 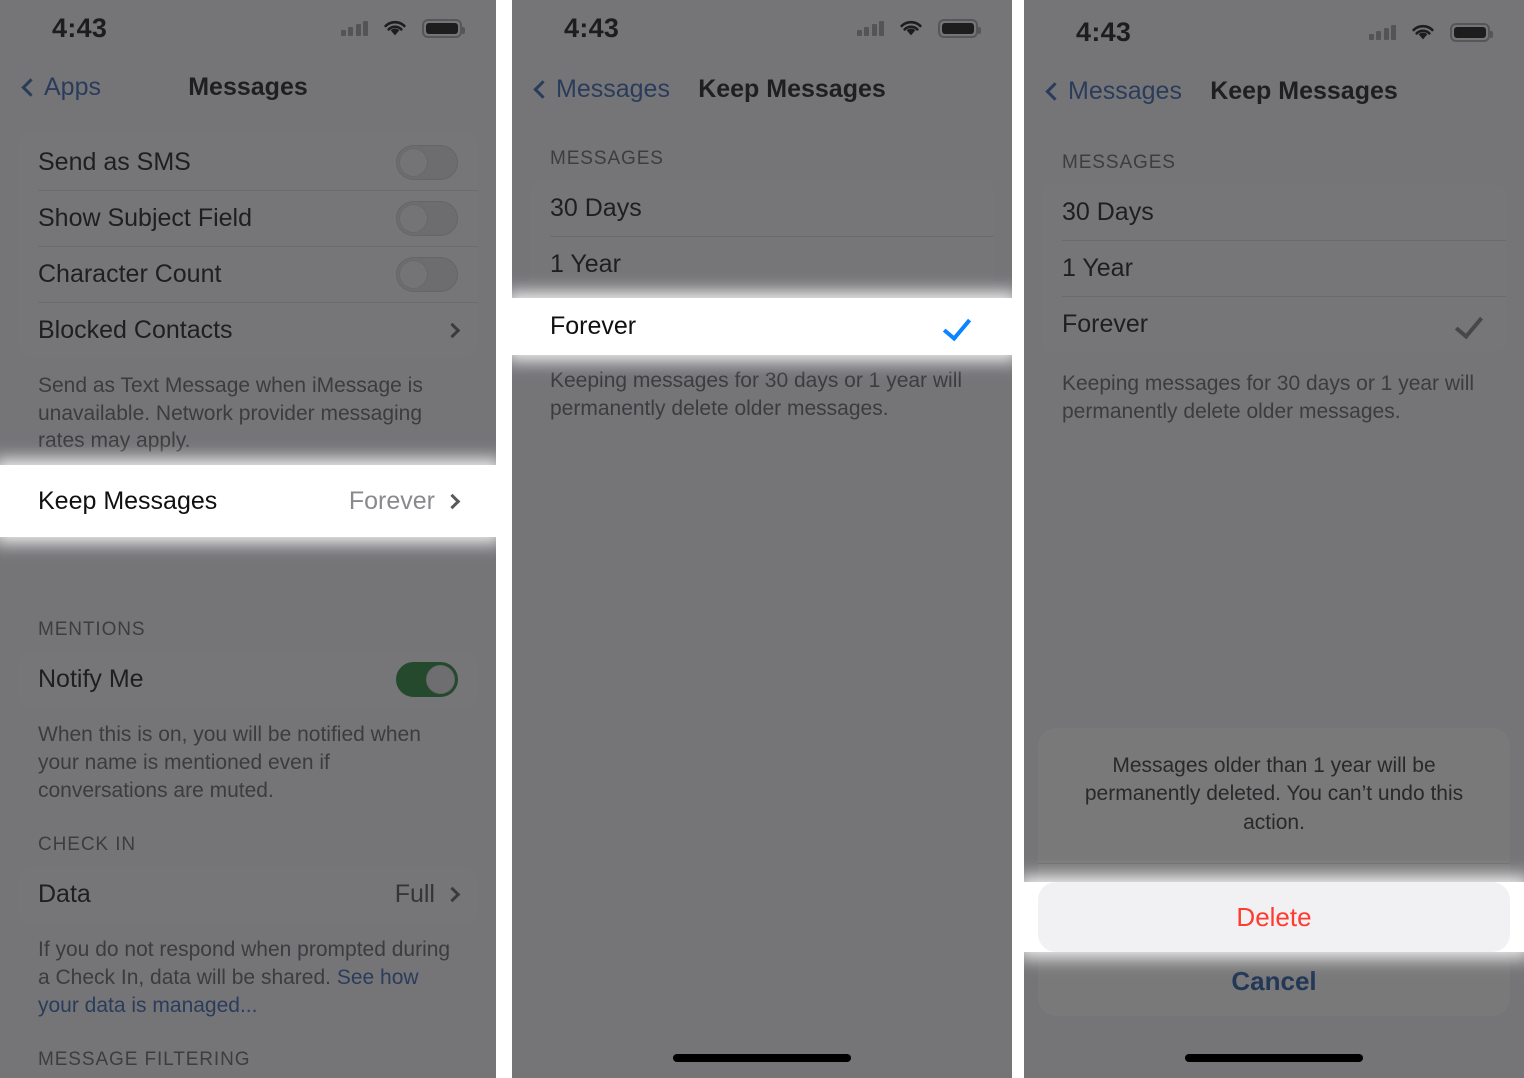 I want to click on cancel-button: Cancel, so click(x=1274, y=981).